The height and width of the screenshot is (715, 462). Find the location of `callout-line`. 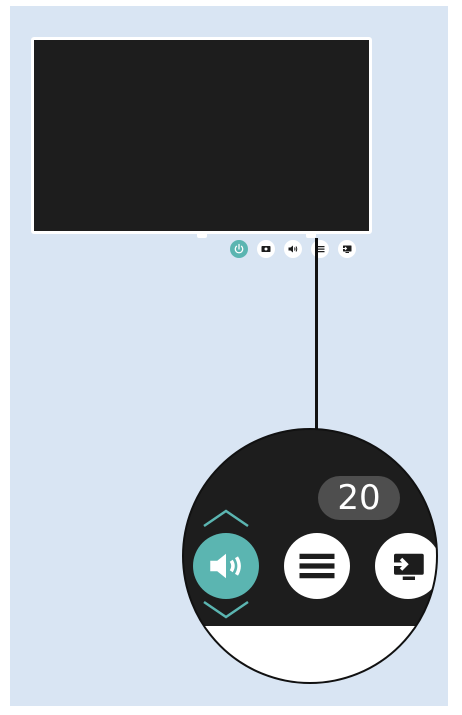

callout-line is located at coordinates (316, 335).